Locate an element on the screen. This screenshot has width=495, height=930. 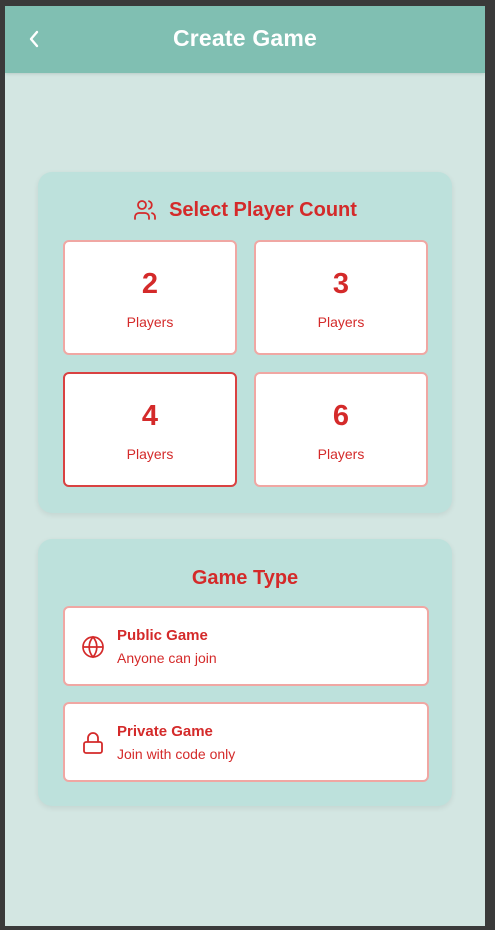
app-header: Create Game is located at coordinates (245, 39).